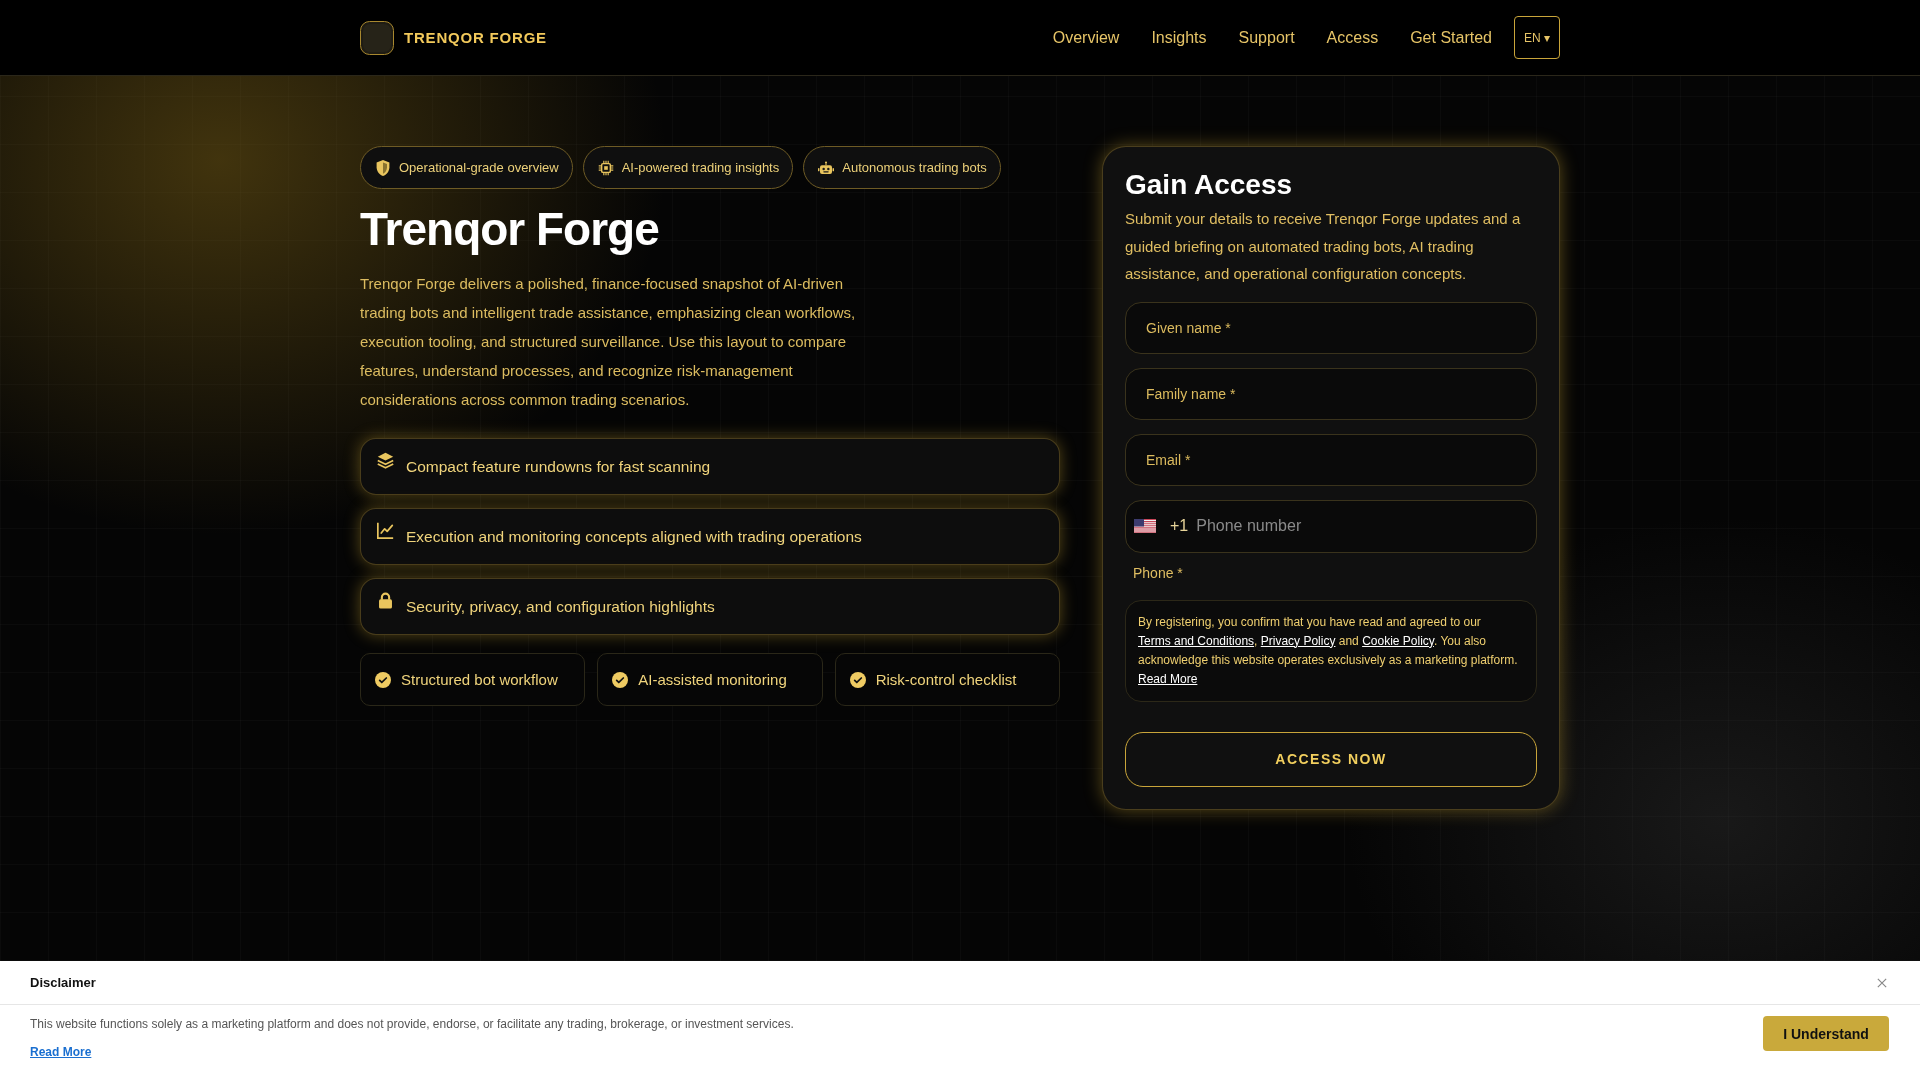  What do you see at coordinates (1882, 982) in the screenshot?
I see `close-icon` at bounding box center [1882, 982].